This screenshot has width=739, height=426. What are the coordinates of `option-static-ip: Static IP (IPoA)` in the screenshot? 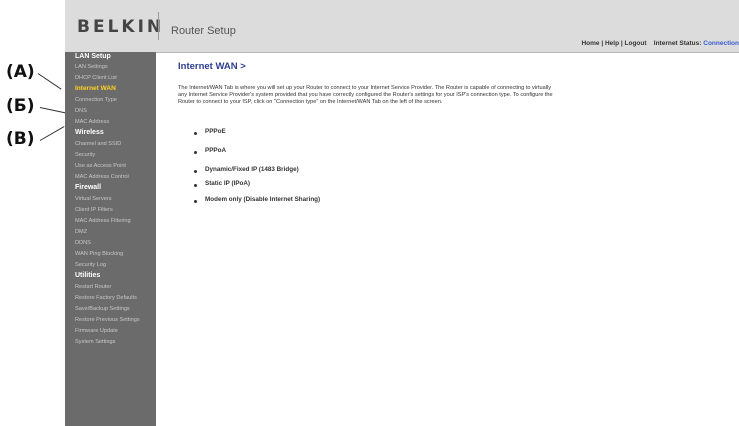 It's located at (228, 183).